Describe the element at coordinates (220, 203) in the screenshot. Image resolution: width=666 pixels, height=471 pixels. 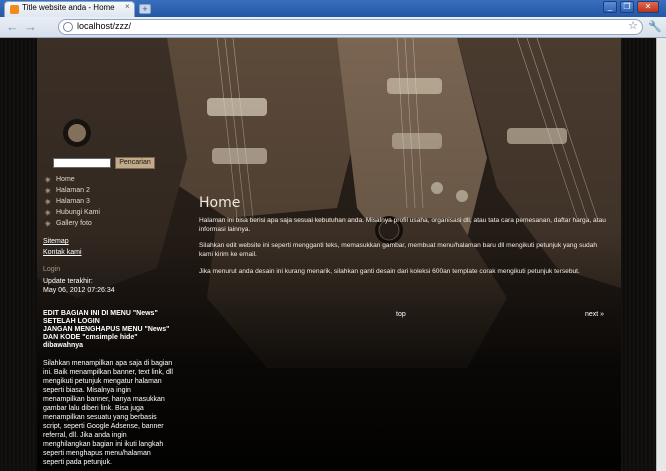
I see `page-title: Home` at that location.